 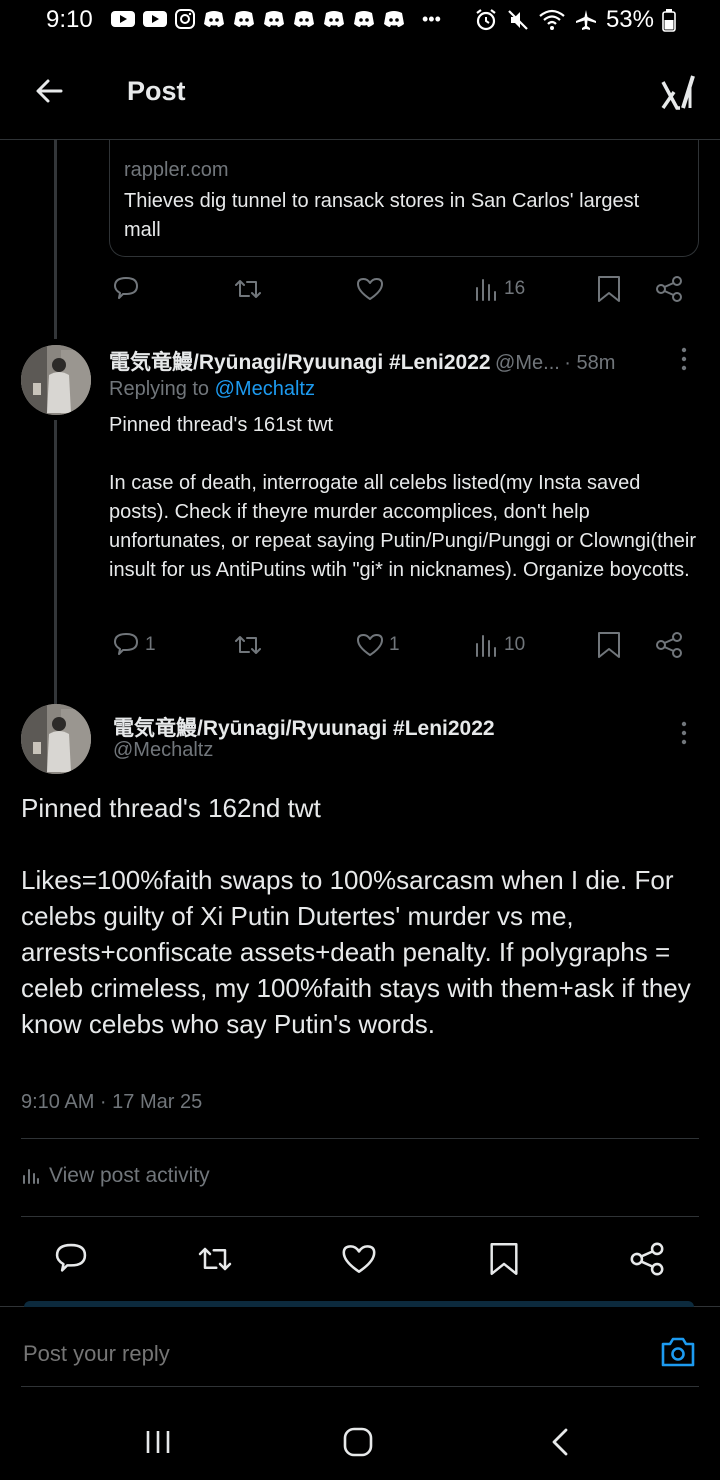 What do you see at coordinates (129, 1175) in the screenshot?
I see `view-post-activity-label: View post activity` at bounding box center [129, 1175].